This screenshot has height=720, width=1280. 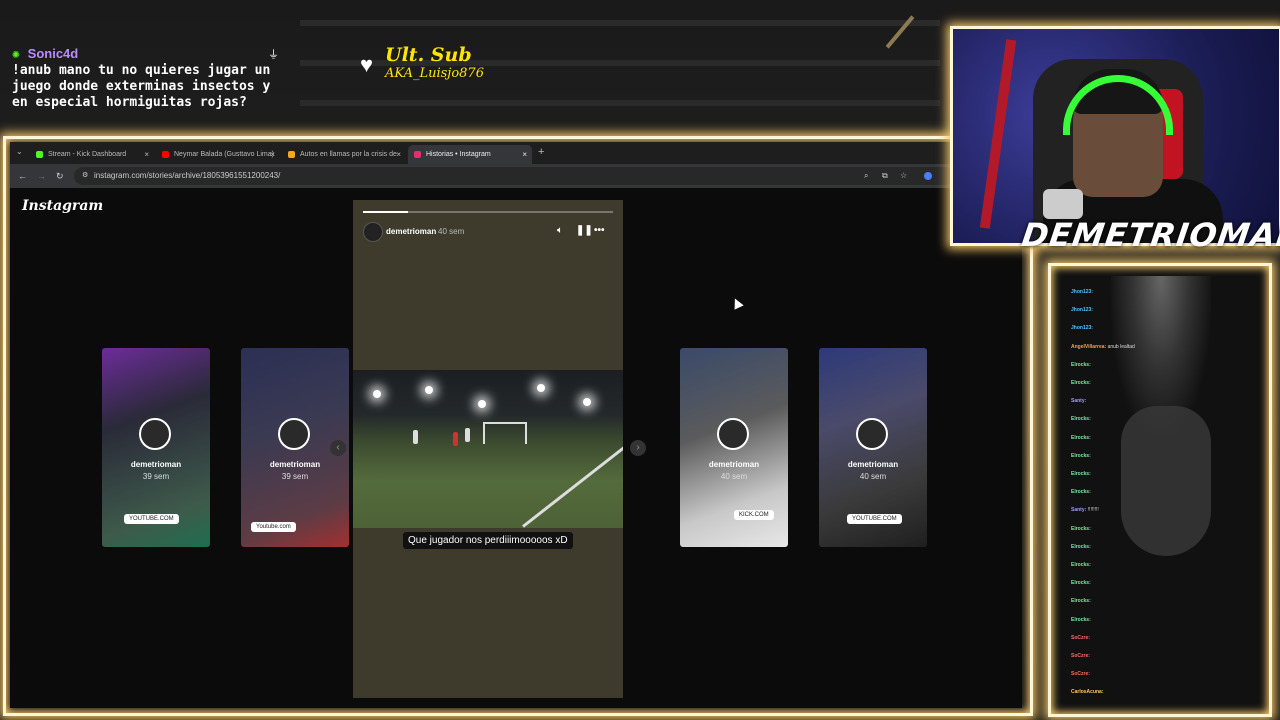 What do you see at coordinates (451, 231) in the screenshot?
I see `story-time: 40 sem` at bounding box center [451, 231].